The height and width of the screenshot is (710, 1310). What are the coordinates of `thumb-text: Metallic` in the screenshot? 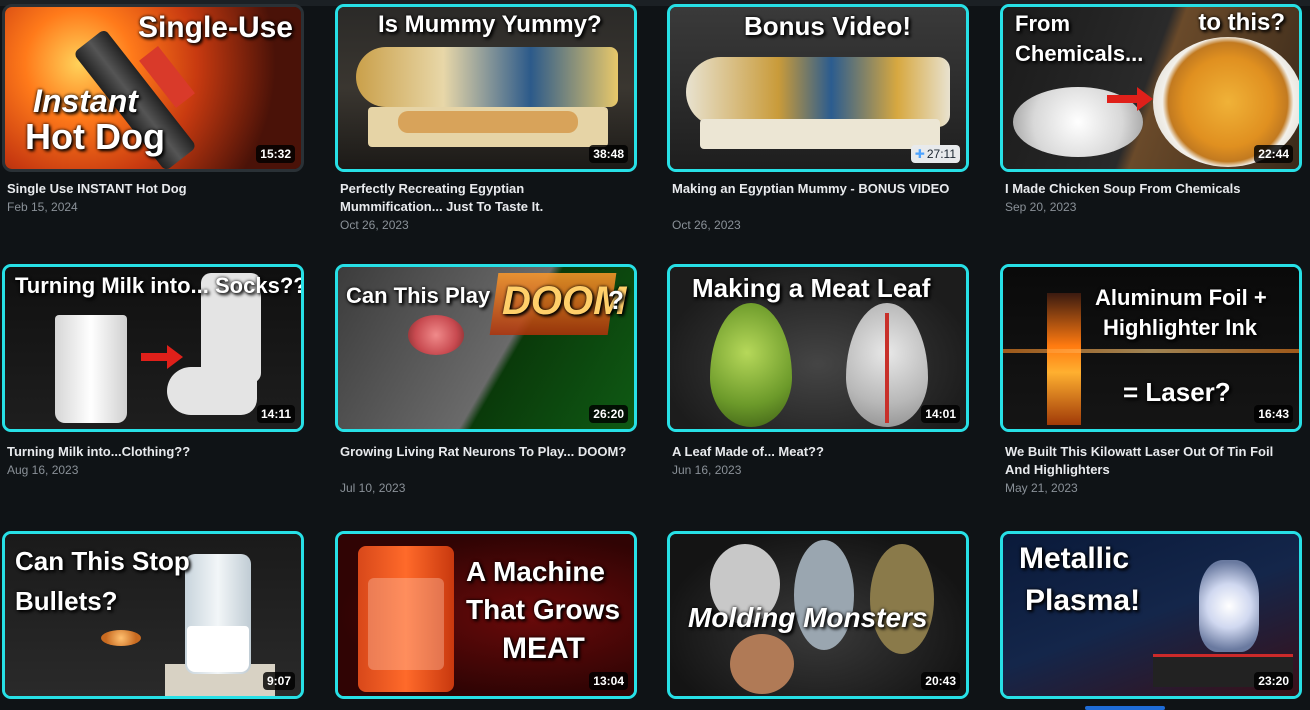 It's located at (1074, 558).